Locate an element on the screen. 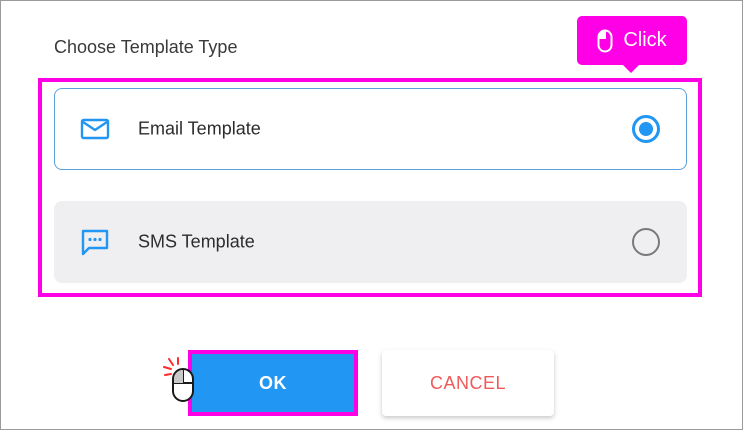 Image resolution: width=743 pixels, height=430 pixels. cancel-button: CANCEL is located at coordinates (468, 383).